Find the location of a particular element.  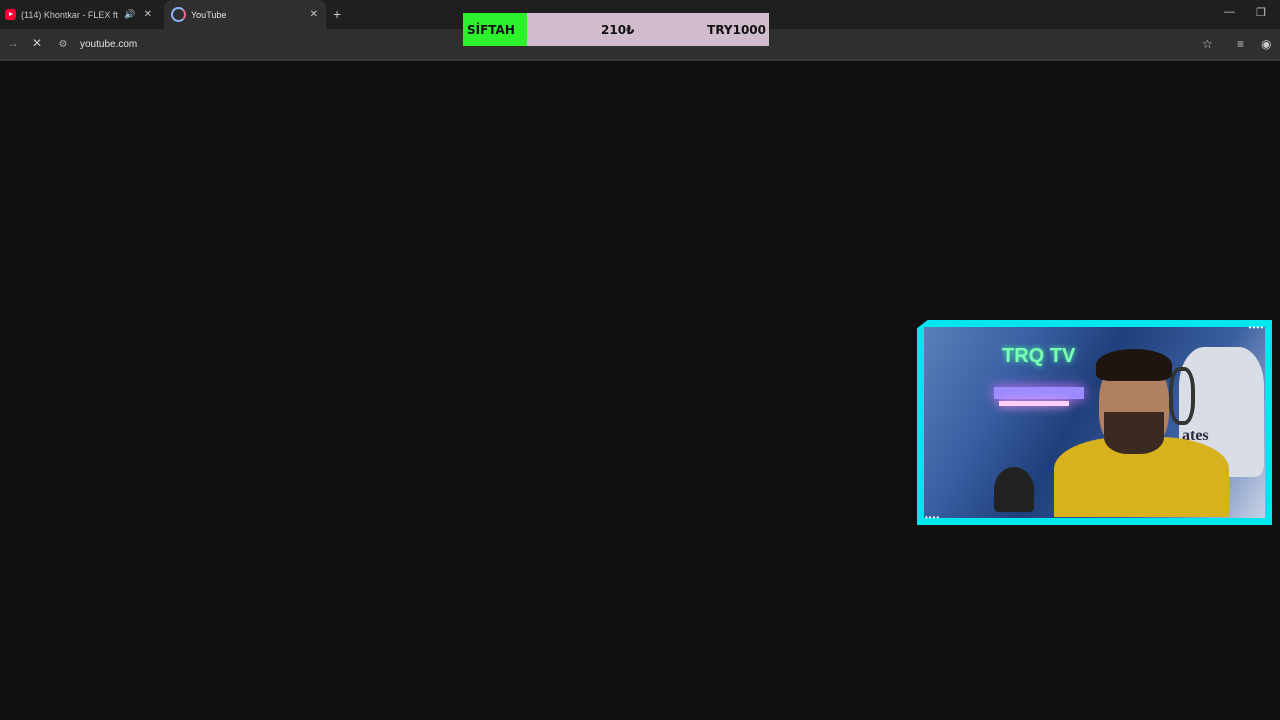

shelf is located at coordinates (1039, 393).